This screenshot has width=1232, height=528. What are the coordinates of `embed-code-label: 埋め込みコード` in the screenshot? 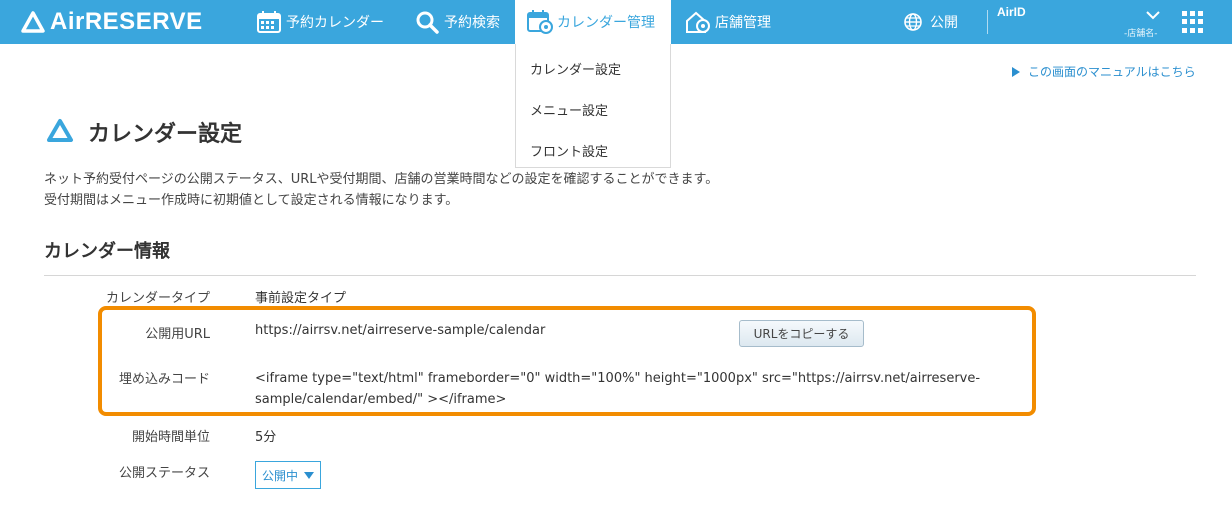 It's located at (164, 379).